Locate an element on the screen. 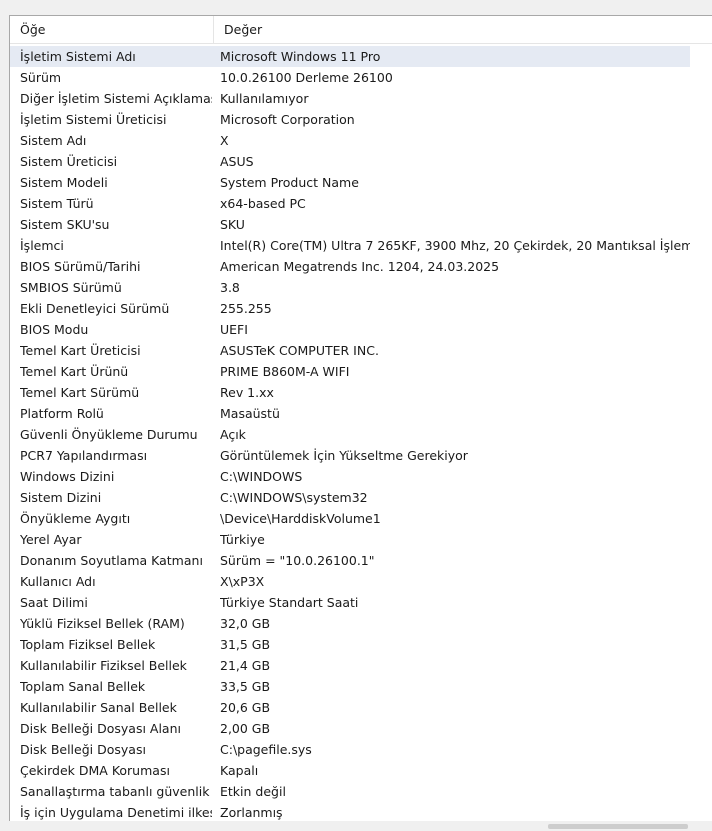  row-value: 10.0.26100 Derleme 26100 is located at coordinates (306, 77).